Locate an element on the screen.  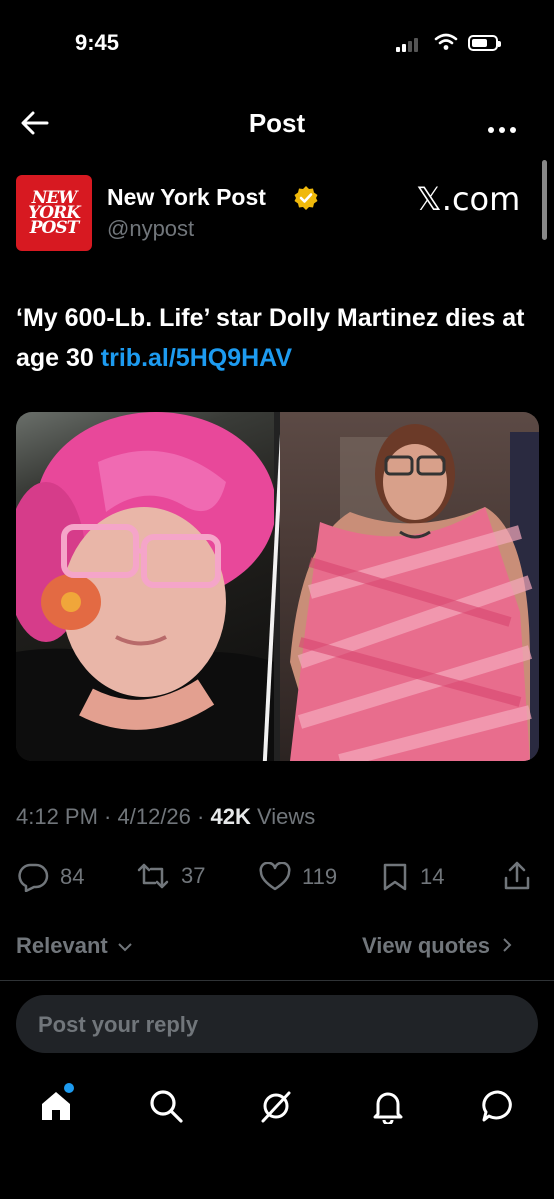
page-title: Post is located at coordinates (277, 123).